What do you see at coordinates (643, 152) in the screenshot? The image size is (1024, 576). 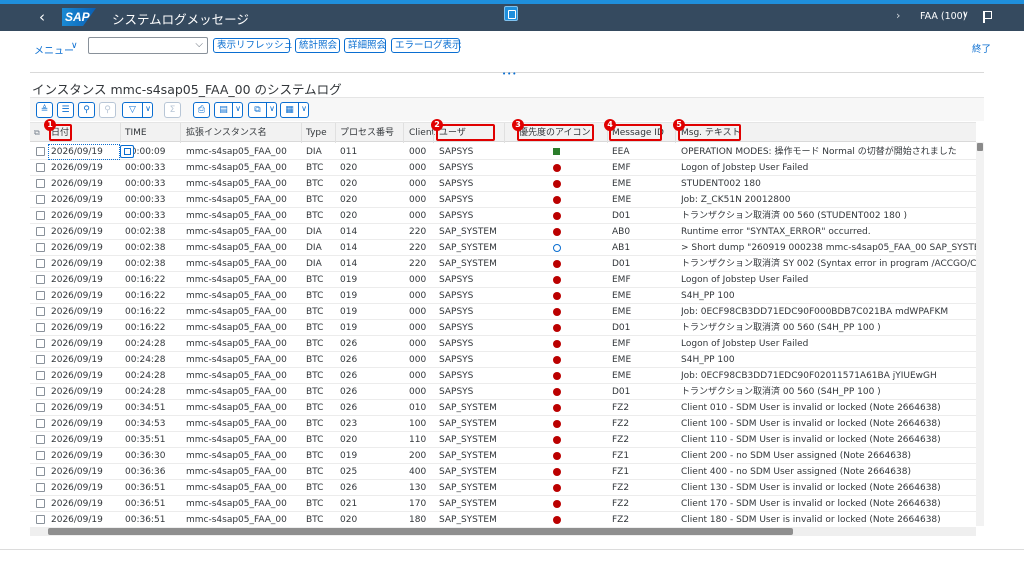 I see `cell-message-id: EEA` at bounding box center [643, 152].